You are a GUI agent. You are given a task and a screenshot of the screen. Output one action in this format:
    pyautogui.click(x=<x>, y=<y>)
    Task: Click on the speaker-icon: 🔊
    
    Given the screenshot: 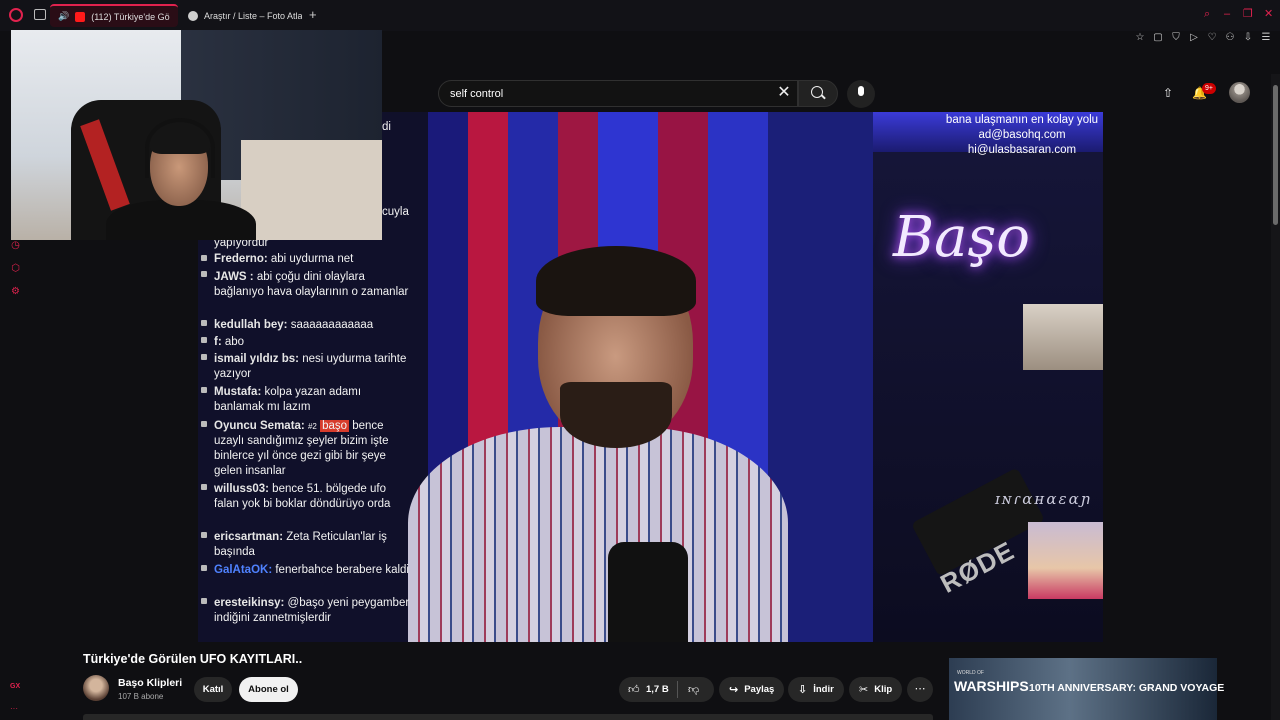 What is the action you would take?
    pyautogui.click(x=63, y=16)
    